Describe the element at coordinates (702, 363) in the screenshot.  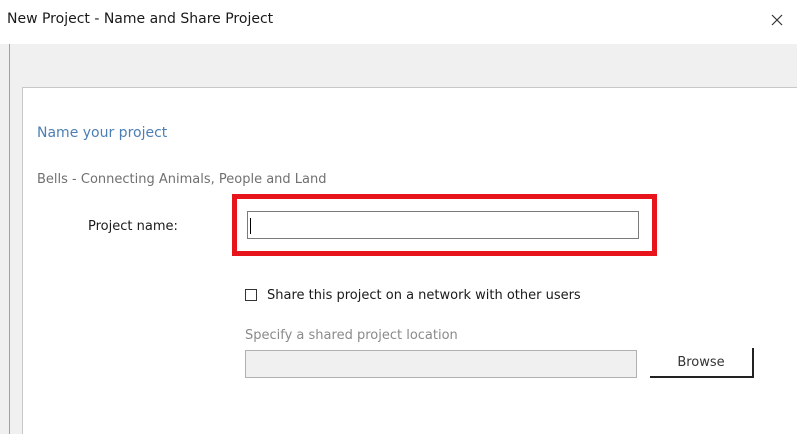
I see `browse-button: Browse` at that location.